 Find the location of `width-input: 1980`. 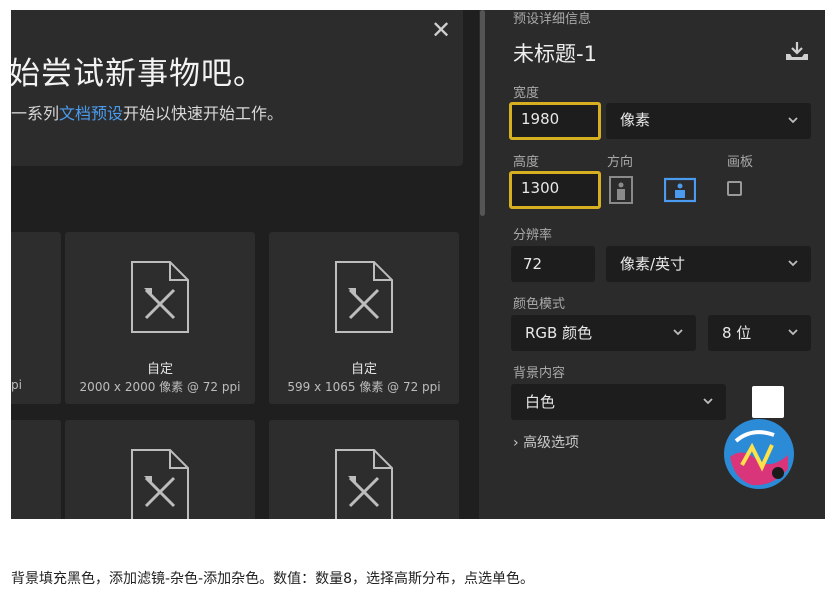

width-input: 1980 is located at coordinates (555, 121).